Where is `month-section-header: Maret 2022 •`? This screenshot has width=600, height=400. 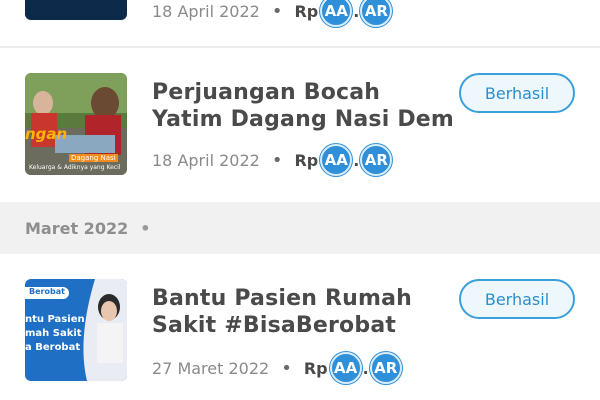 month-section-header: Maret 2022 • is located at coordinates (300, 228).